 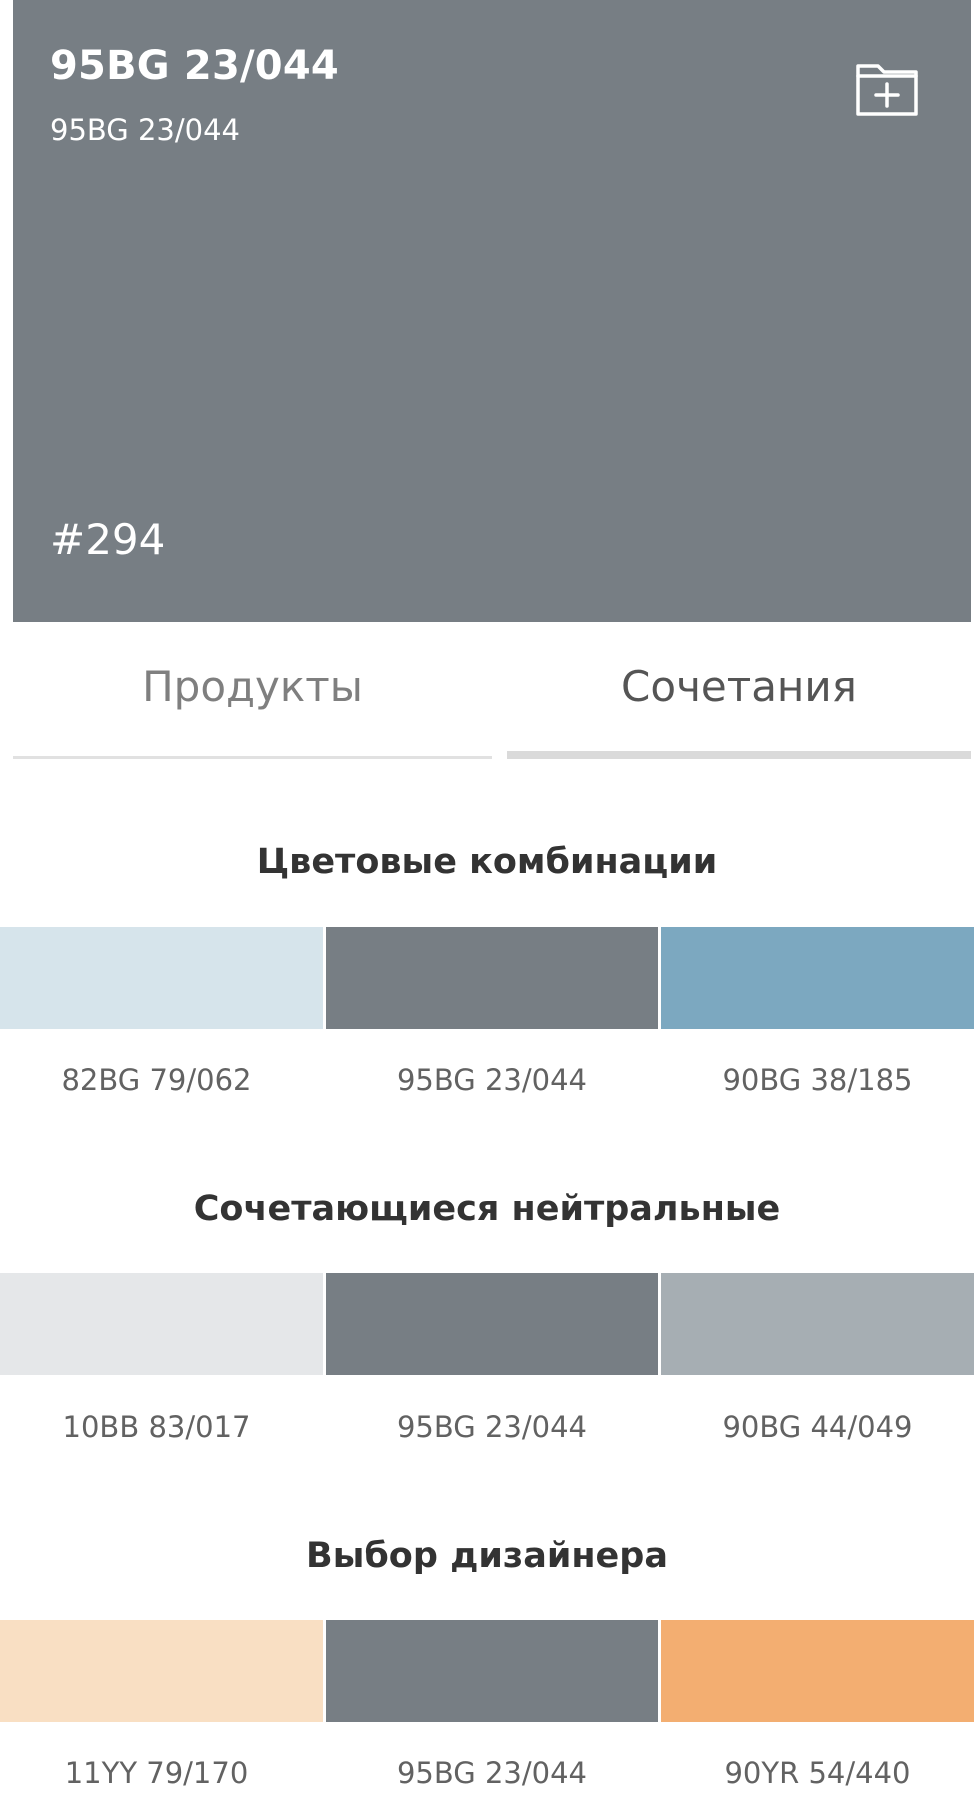 I want to click on swatch-row-color-combinations, so click(x=487, y=978).